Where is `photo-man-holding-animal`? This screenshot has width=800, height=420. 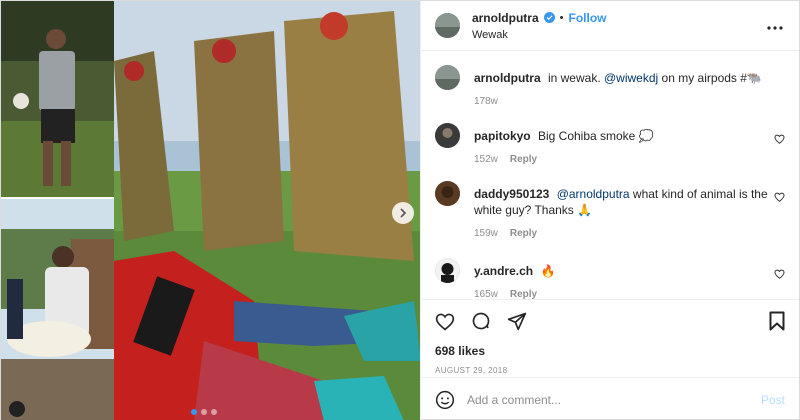
photo-man-holding-animal is located at coordinates (57, 309).